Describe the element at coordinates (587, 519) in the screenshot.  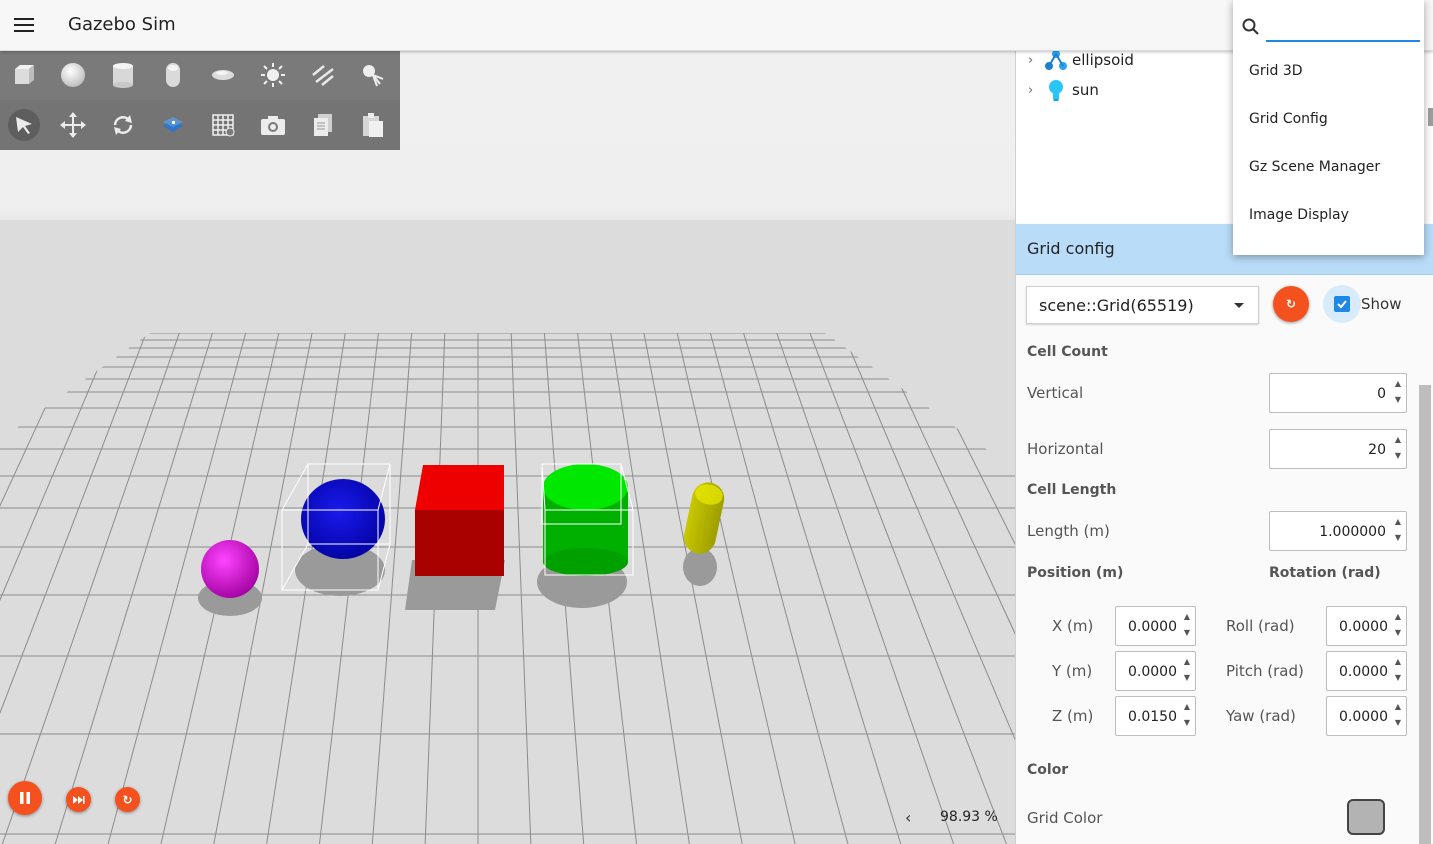
I see `cylinder-model` at that location.